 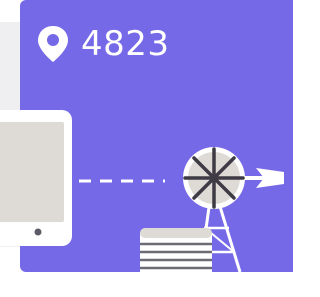 I want to click on phone-icon, so click(x=36, y=178).